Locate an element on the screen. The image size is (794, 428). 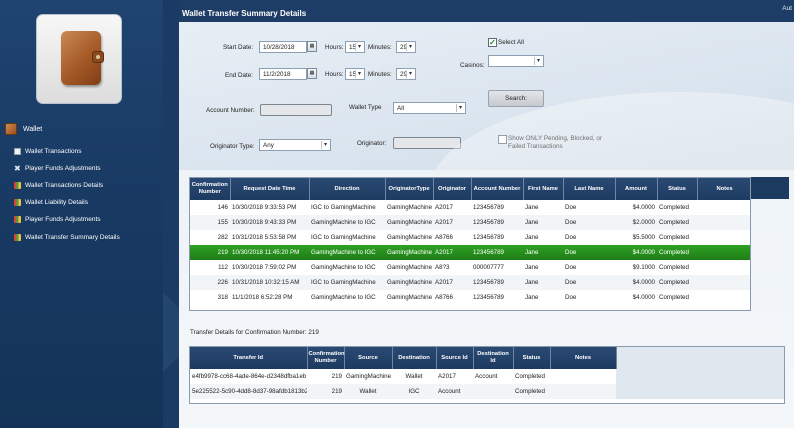
header-filler is located at coordinates (700, 358).